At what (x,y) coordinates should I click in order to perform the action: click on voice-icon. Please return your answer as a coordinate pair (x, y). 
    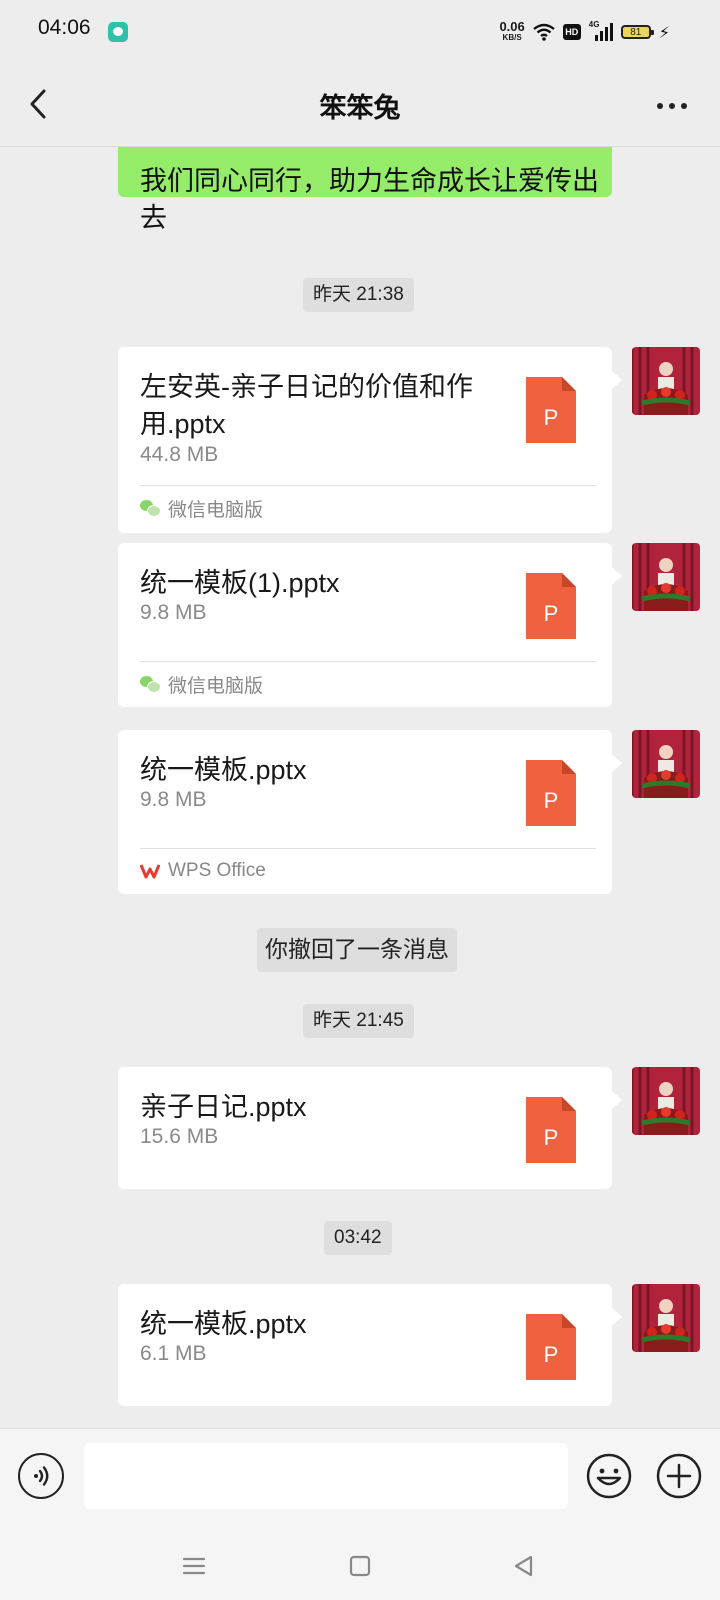
    Looking at the image, I should click on (41, 1476).